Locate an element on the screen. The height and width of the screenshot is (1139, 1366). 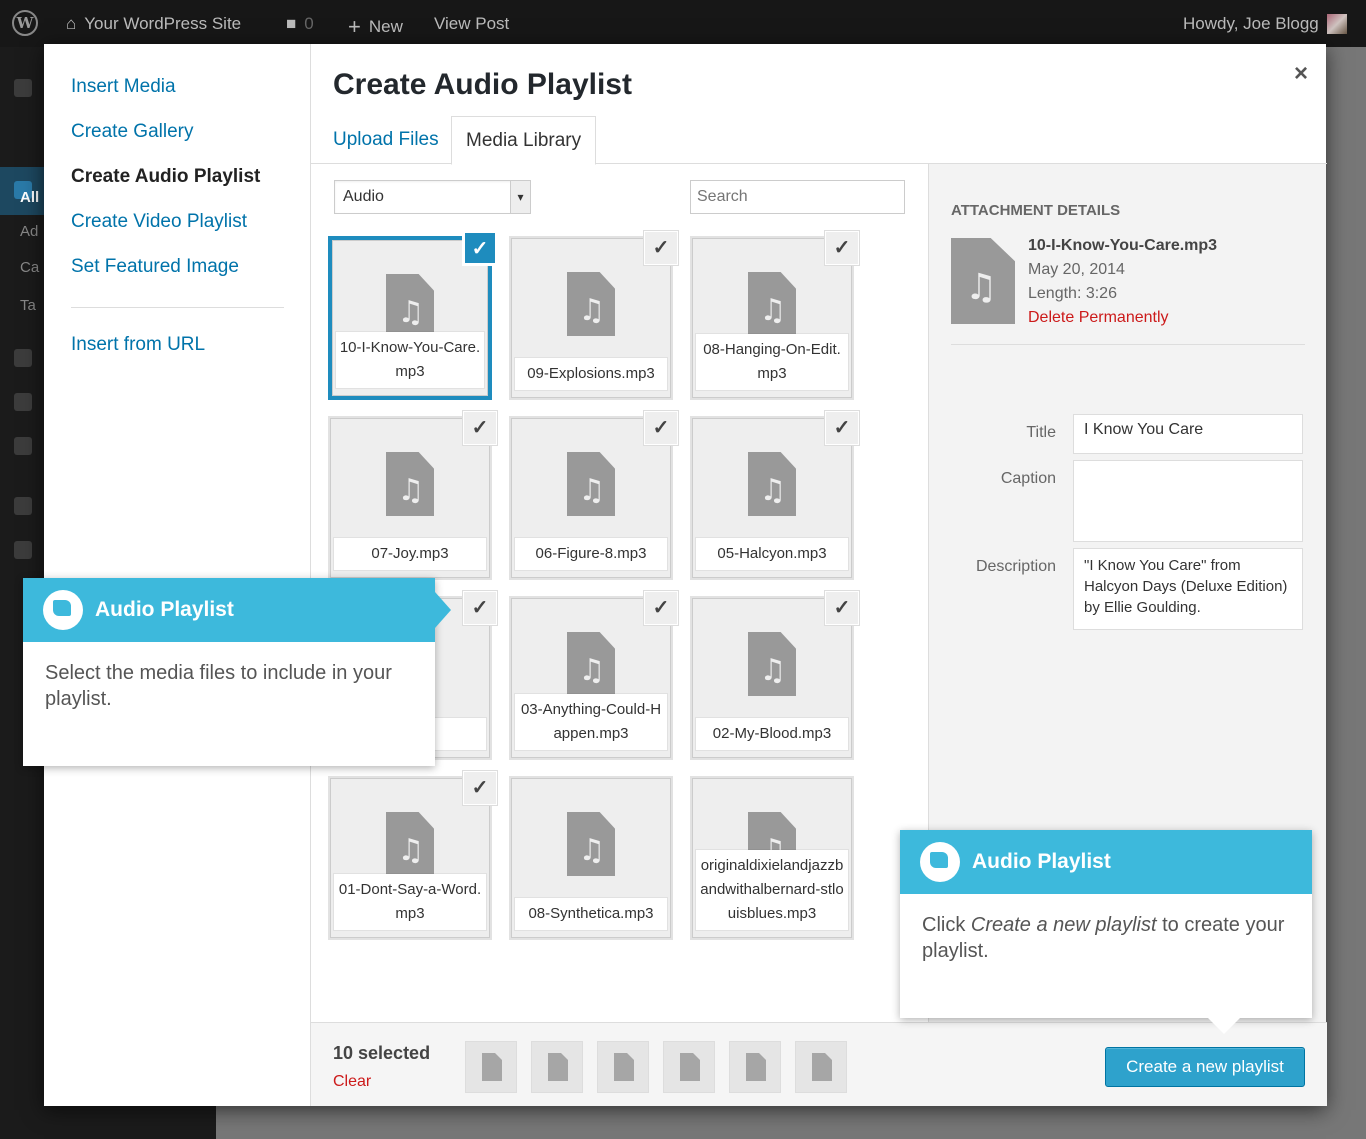
attachment-filename: 09-Explosions.mp3 is located at coordinates (591, 374).